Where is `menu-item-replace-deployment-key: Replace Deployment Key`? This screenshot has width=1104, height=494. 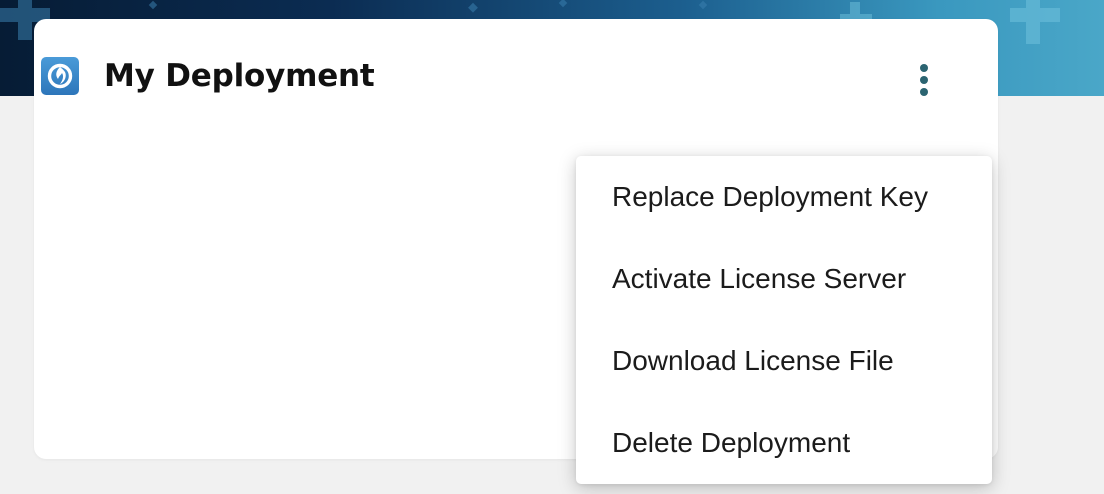
menu-item-replace-deployment-key: Replace Deployment Key is located at coordinates (784, 197).